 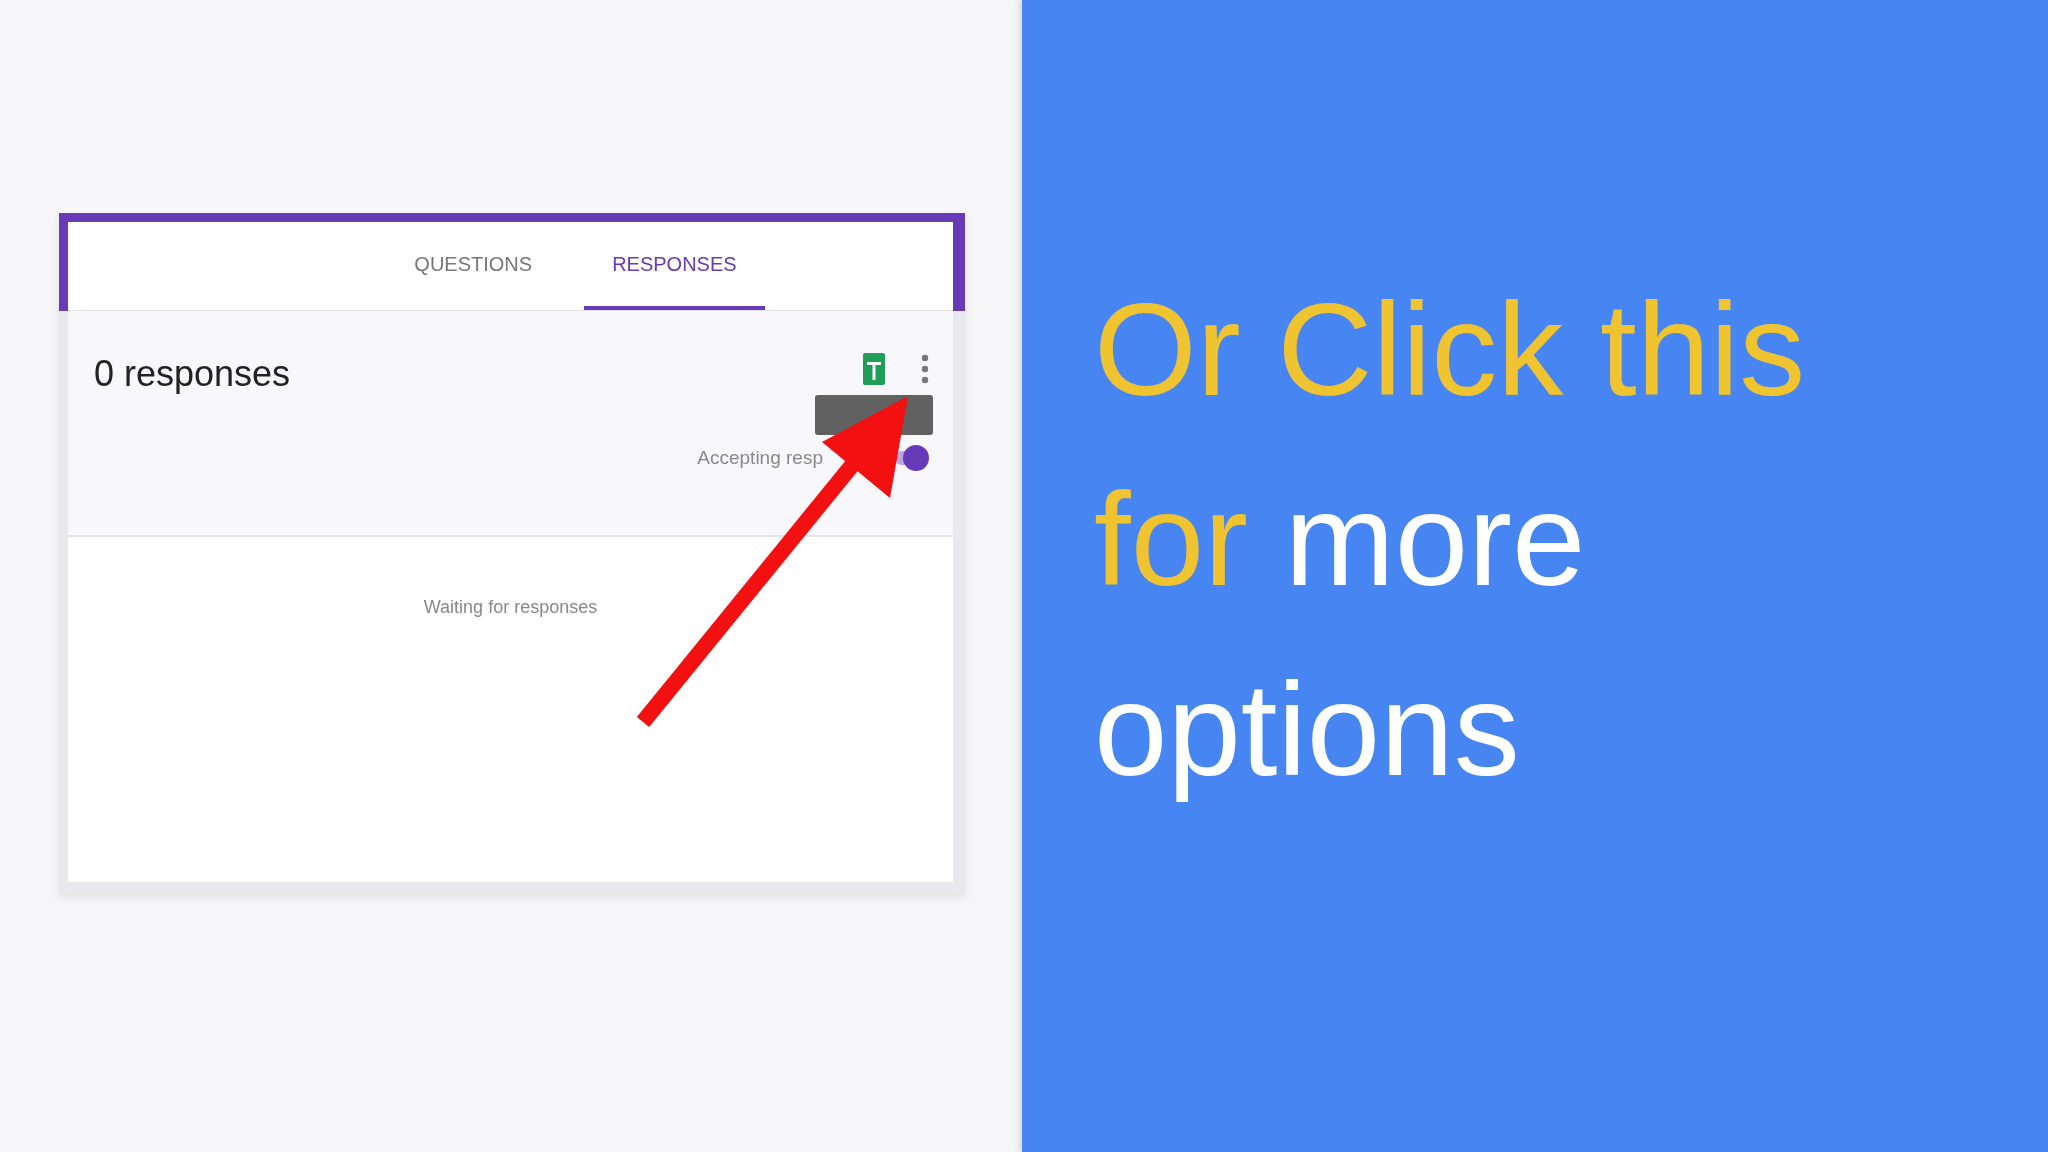 I want to click on spreadsheet-icon, so click(x=874, y=369).